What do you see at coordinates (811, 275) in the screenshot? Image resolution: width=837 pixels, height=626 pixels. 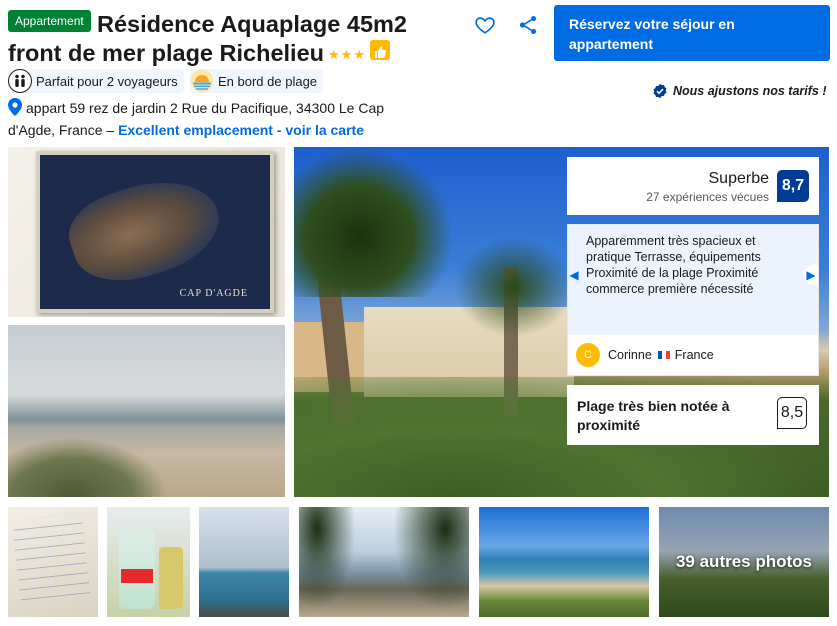 I see `chevron-right-icon: ▶` at bounding box center [811, 275].